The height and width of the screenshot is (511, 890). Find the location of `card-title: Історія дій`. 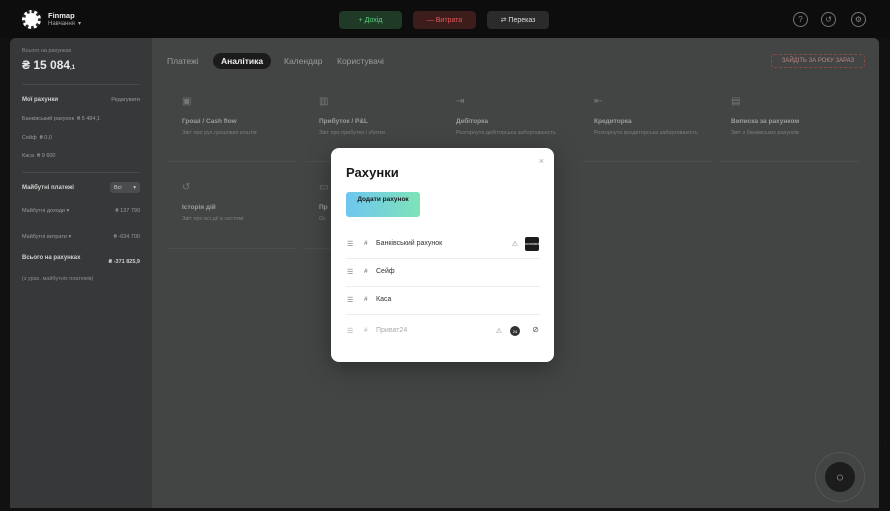

card-title: Історія дій is located at coordinates (199, 207).